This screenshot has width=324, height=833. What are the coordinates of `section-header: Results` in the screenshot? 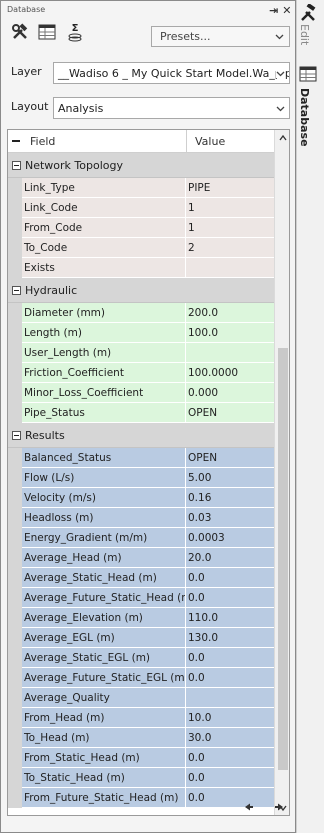 It's located at (141, 435).